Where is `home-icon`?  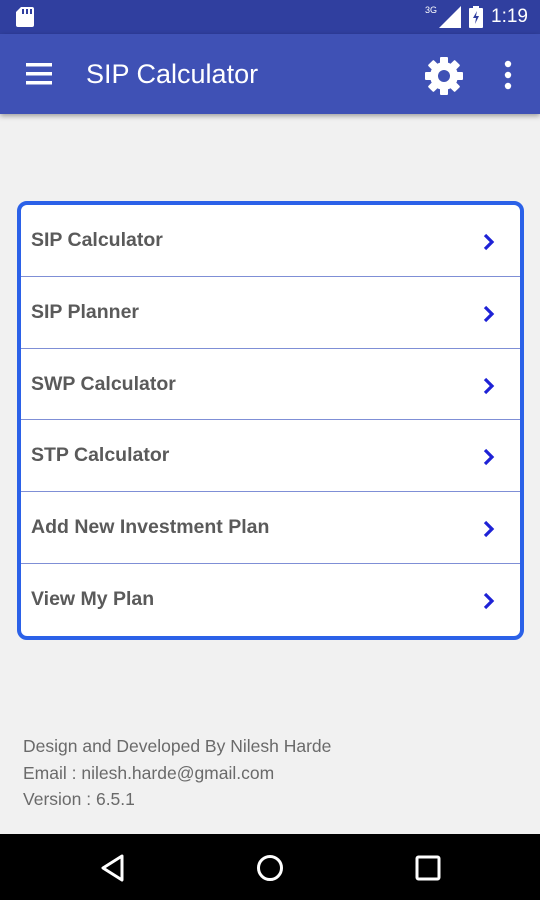
home-icon is located at coordinates (270, 868).